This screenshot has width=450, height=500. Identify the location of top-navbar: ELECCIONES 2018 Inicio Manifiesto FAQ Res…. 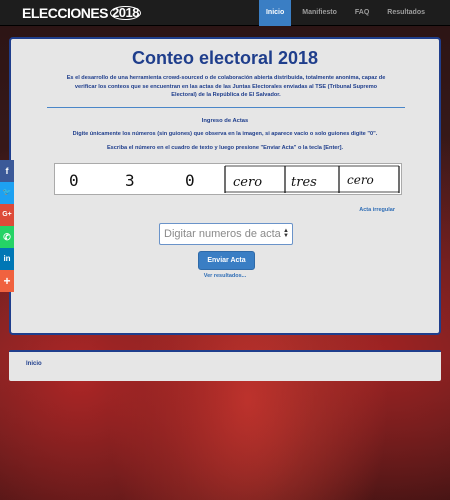
(225, 13).